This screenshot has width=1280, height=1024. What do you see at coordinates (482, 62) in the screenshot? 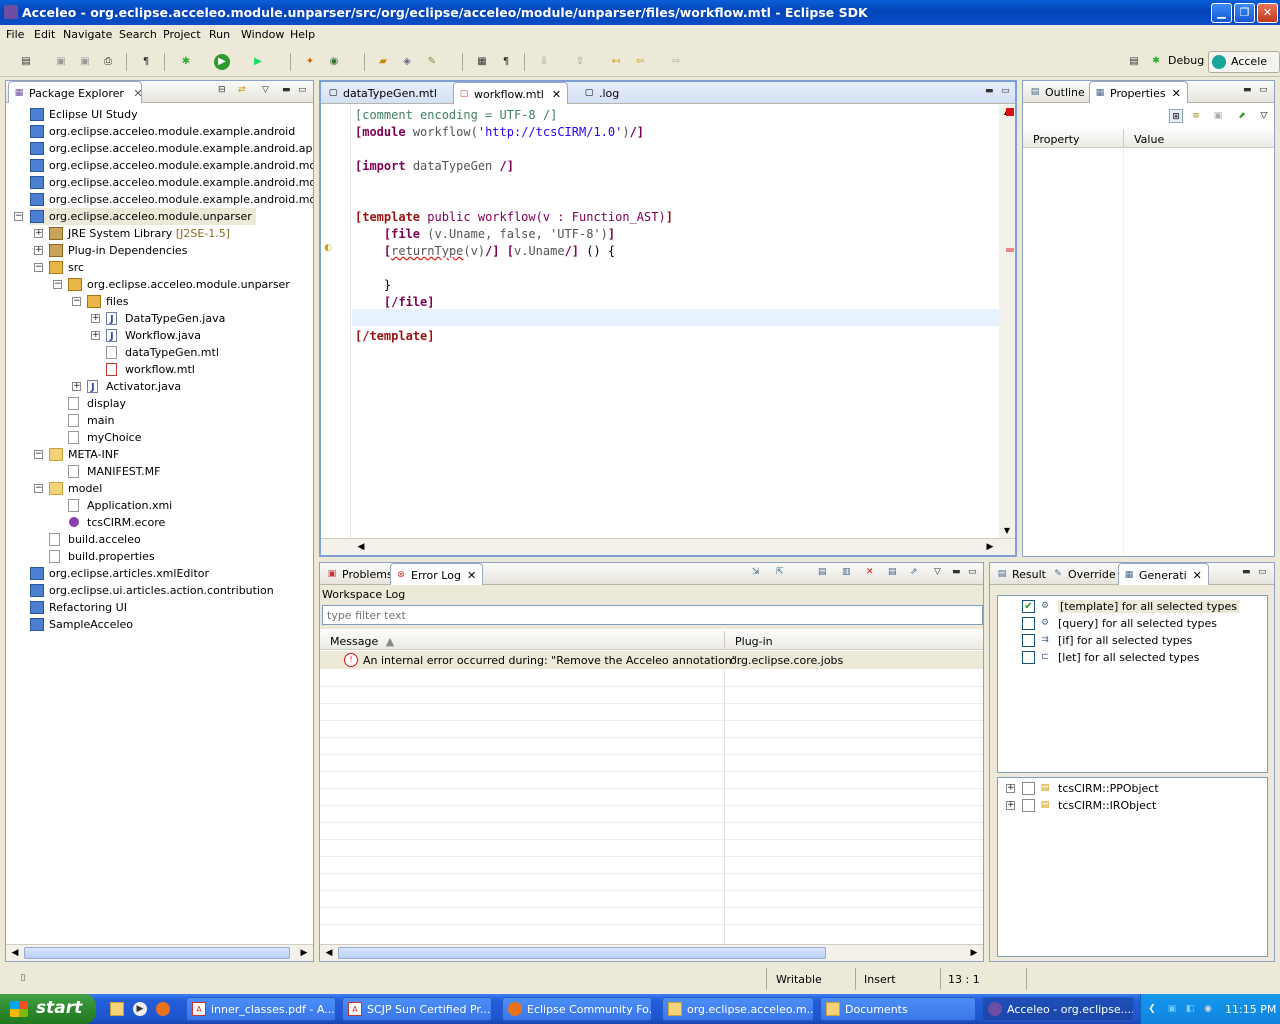
I see `toggle-mark-icon: ▦` at bounding box center [482, 62].